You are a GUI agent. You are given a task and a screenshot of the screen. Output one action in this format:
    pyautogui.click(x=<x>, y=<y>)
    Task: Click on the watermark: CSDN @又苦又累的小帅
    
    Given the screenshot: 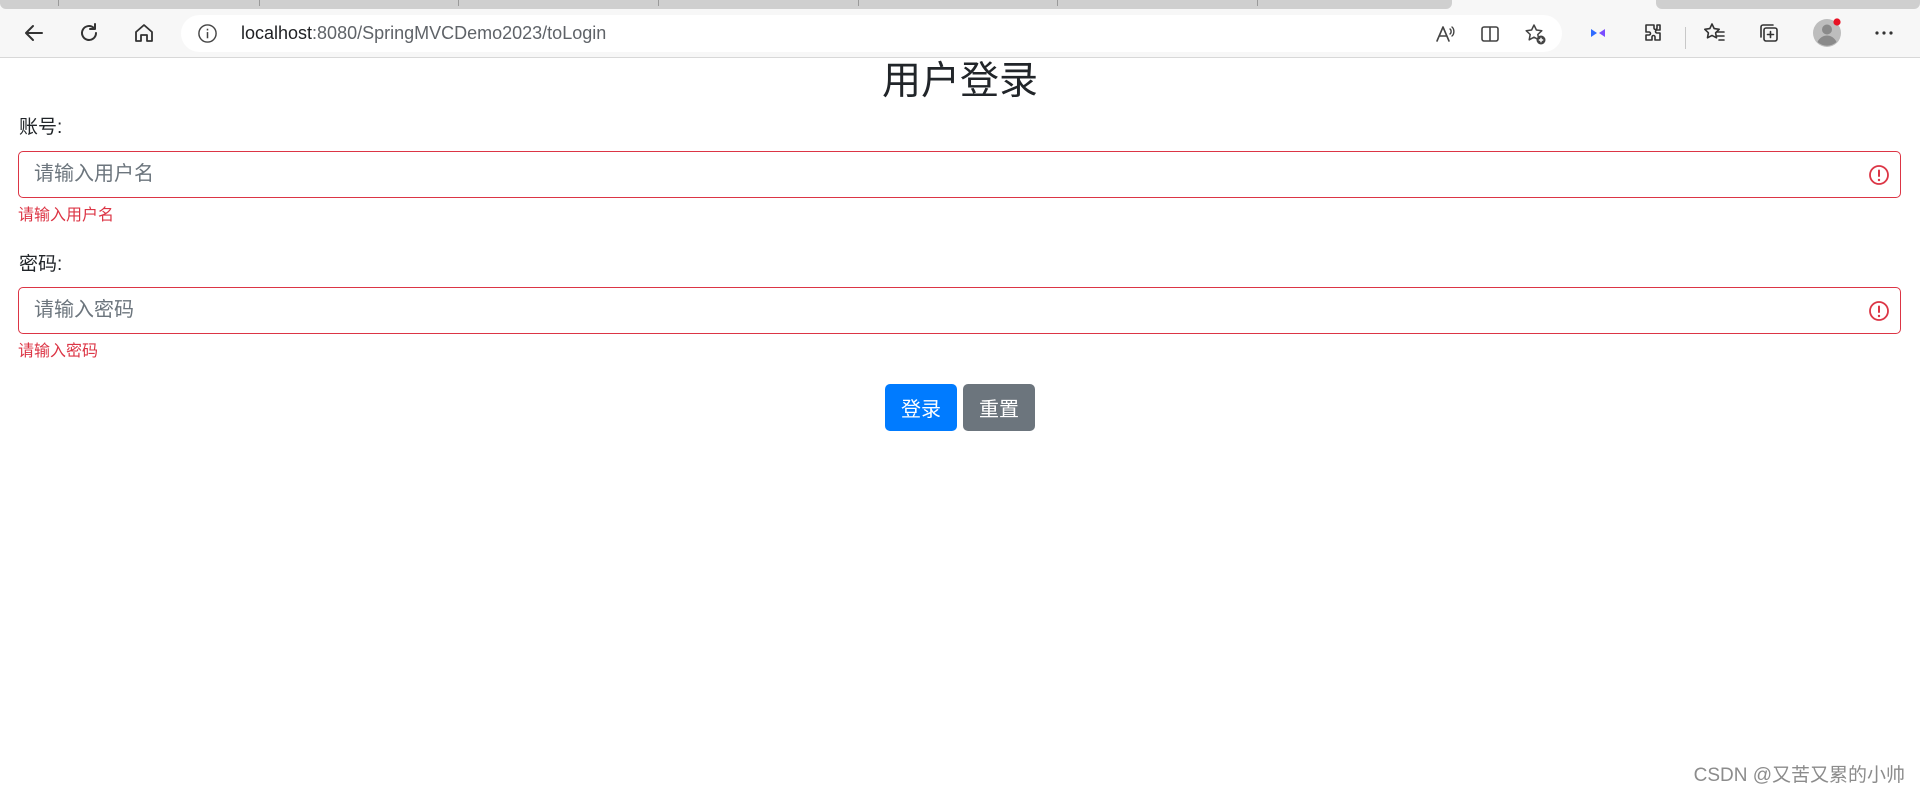 What is the action you would take?
    pyautogui.click(x=1799, y=775)
    